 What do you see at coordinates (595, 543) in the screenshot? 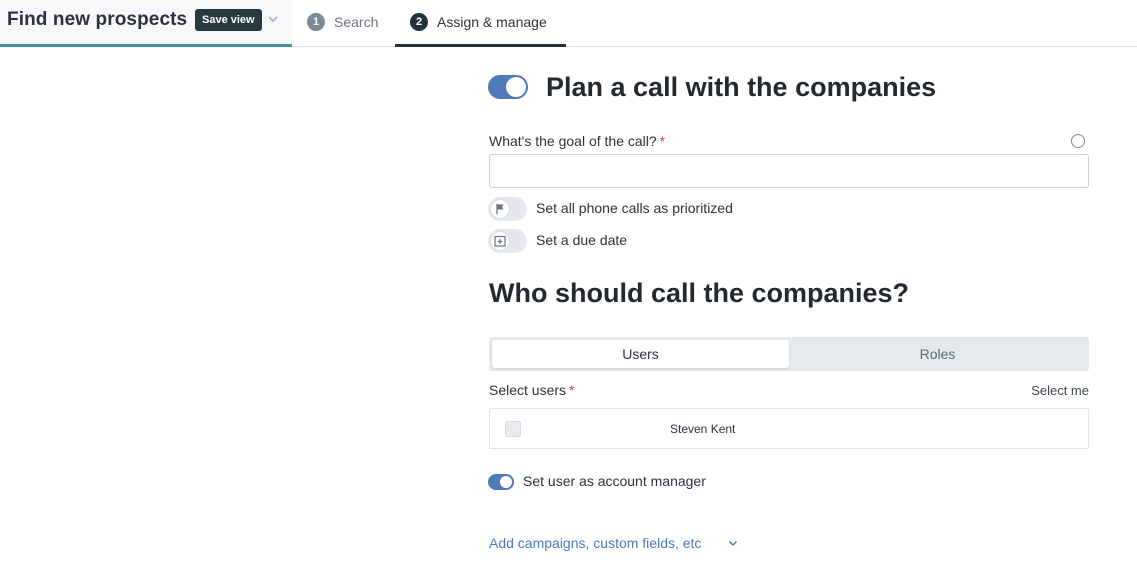
I see `add-campaigns-link: Add campaigns, custom fields, etc` at bounding box center [595, 543].